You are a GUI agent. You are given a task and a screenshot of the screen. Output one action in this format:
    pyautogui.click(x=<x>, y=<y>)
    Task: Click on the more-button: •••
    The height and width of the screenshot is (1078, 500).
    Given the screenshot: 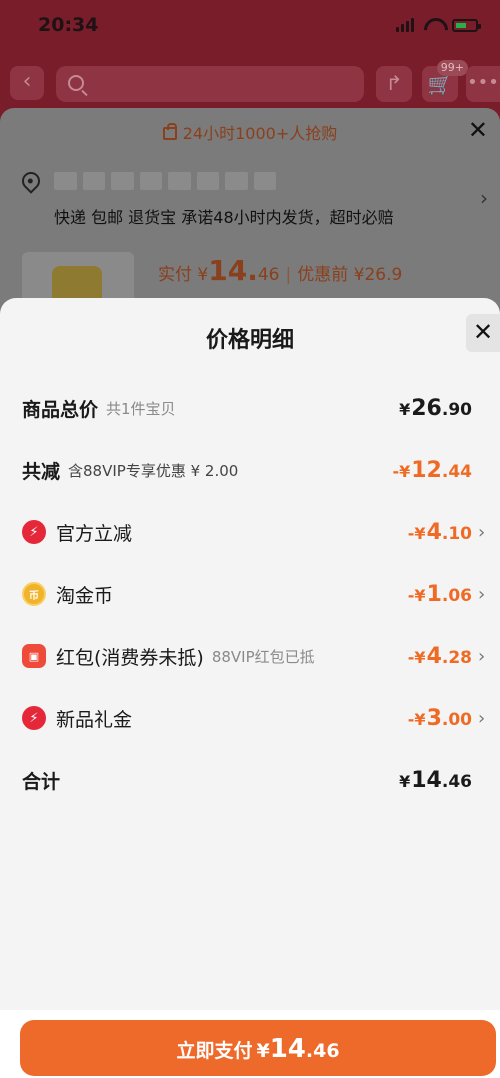 What is the action you would take?
    pyautogui.click(x=483, y=84)
    